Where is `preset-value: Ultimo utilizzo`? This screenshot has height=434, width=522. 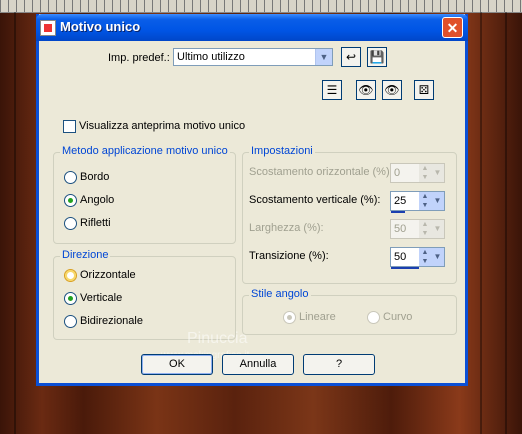
preset-value: Ultimo utilizzo is located at coordinates (211, 57).